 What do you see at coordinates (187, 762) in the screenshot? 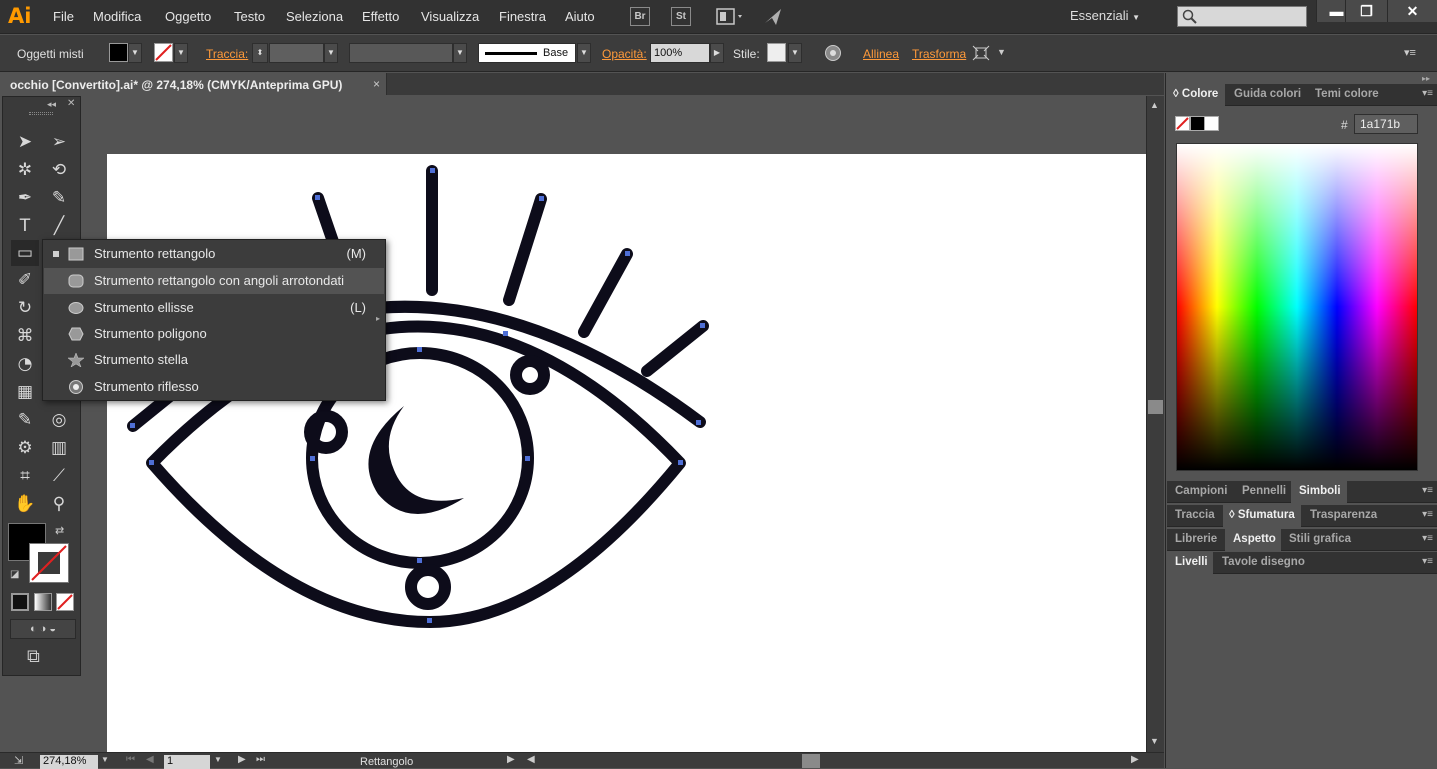
I see `artboard-number-field: 1` at bounding box center [187, 762].